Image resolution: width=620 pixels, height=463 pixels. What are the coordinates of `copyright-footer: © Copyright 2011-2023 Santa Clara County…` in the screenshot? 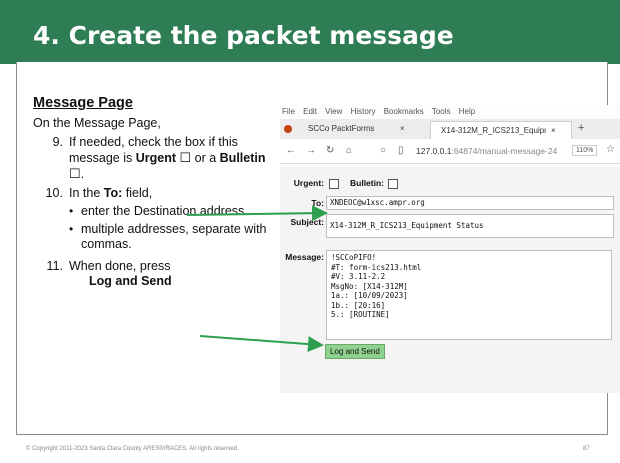 It's located at (132, 449).